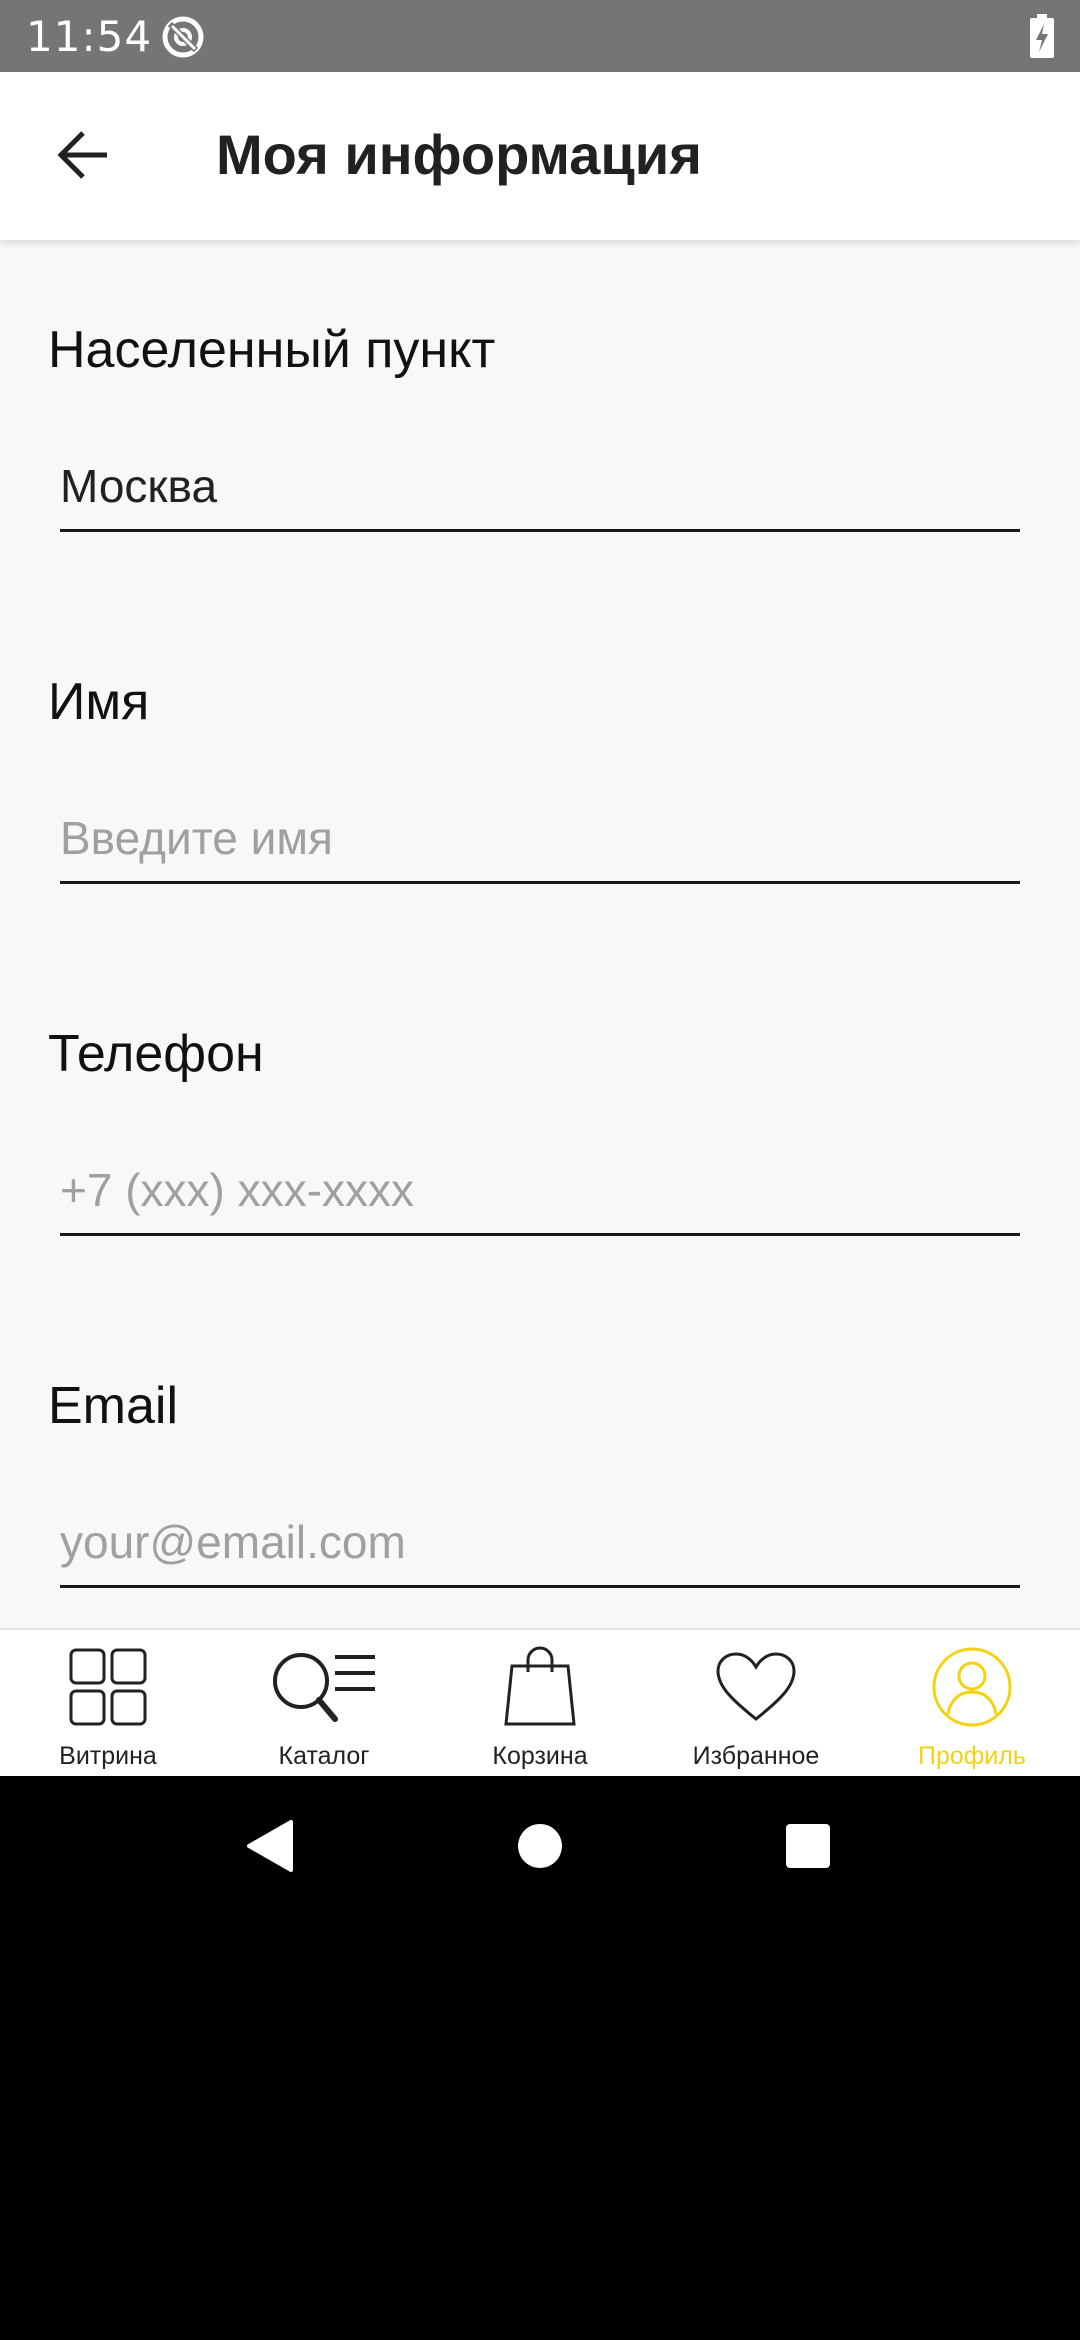  I want to click on battery-charging-icon, so click(1042, 37).